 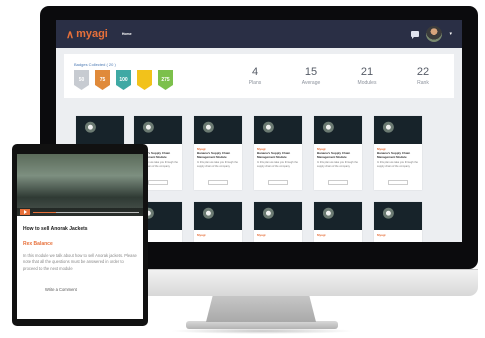 What do you see at coordinates (259, 34) in the screenshot?
I see `top-navbar: ∧ myagi Home ▾` at bounding box center [259, 34].